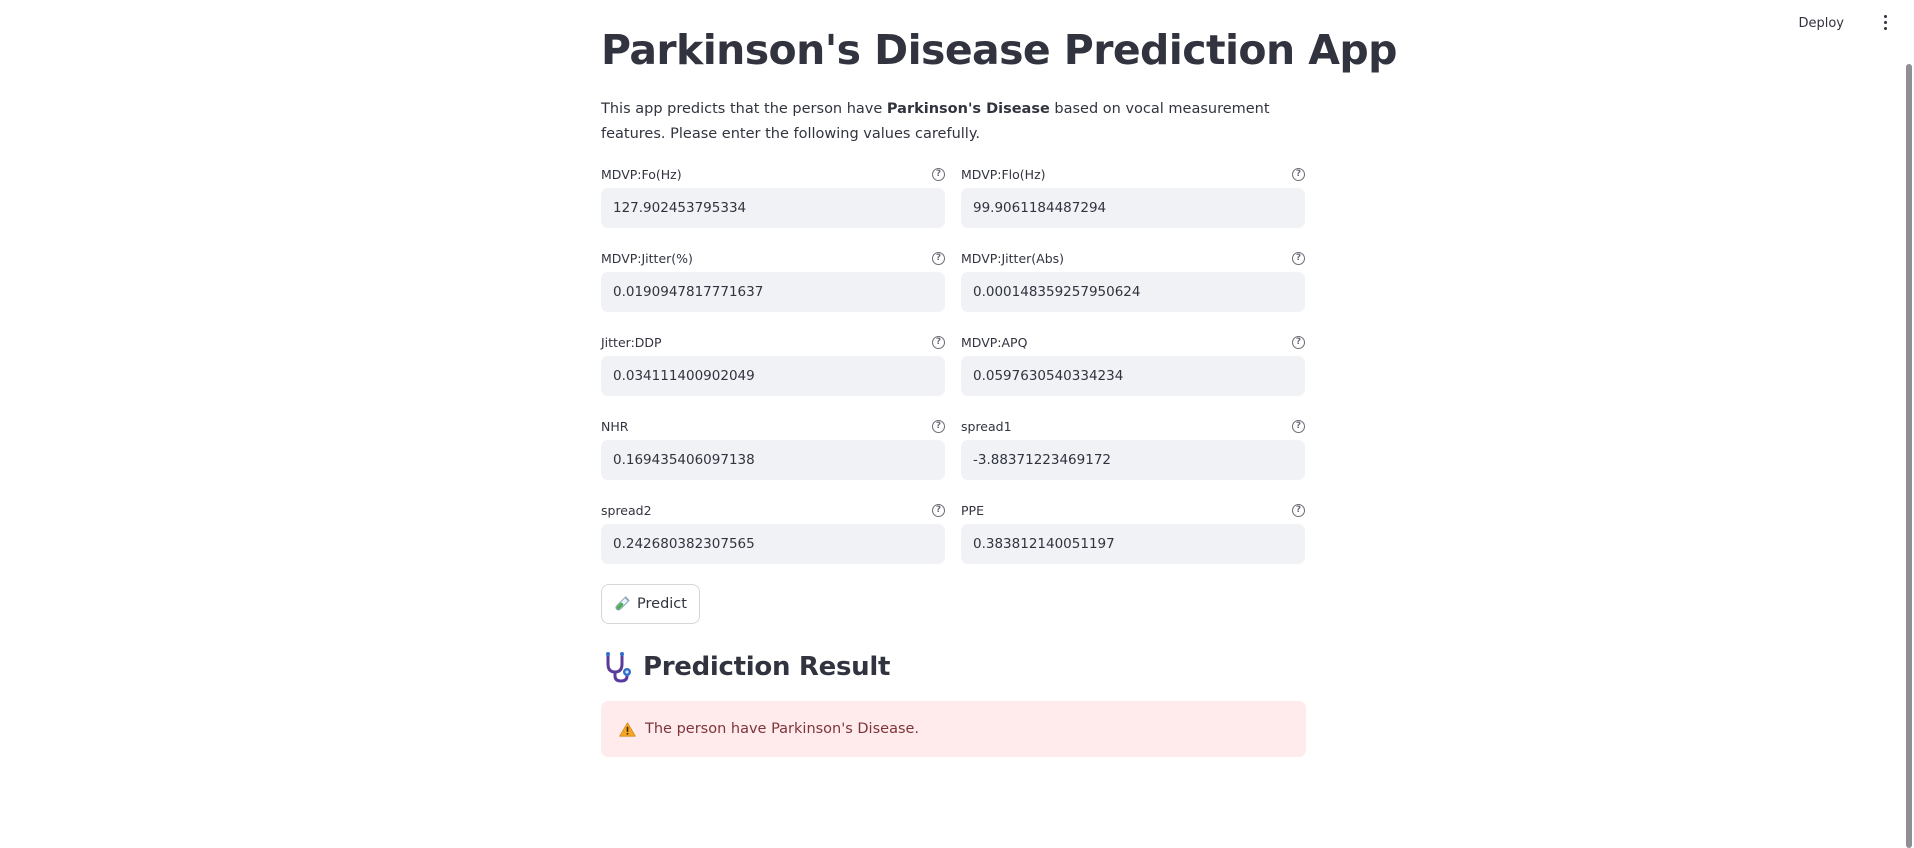  I want to click on field-ppe: PPE ?, so click(1133, 532).